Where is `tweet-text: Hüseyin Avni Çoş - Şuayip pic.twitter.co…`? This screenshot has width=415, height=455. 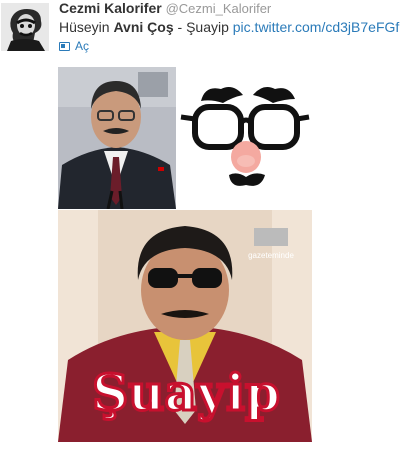 tweet-text: Hüseyin Avni Çoş - Şuayip pic.twitter.co… is located at coordinates (229, 27).